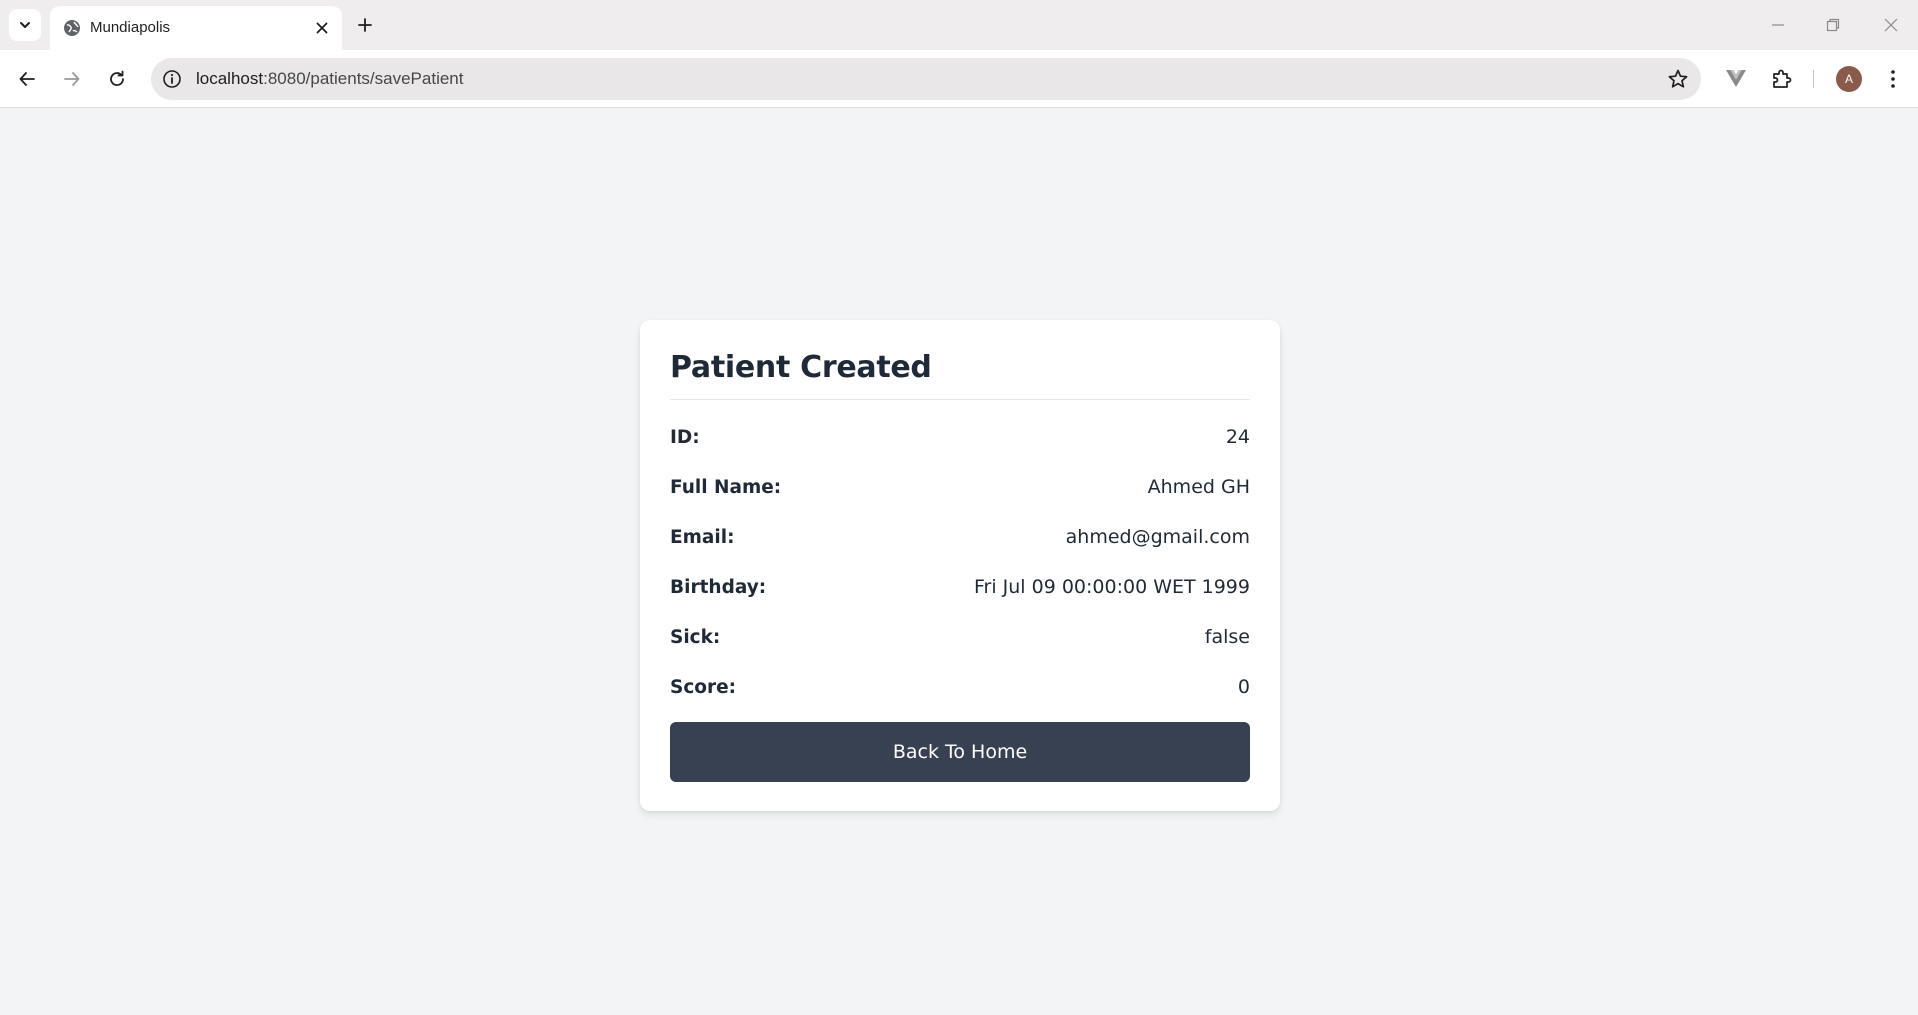  What do you see at coordinates (960, 687) in the screenshot?
I see `field-row-score: Score: 0` at bounding box center [960, 687].